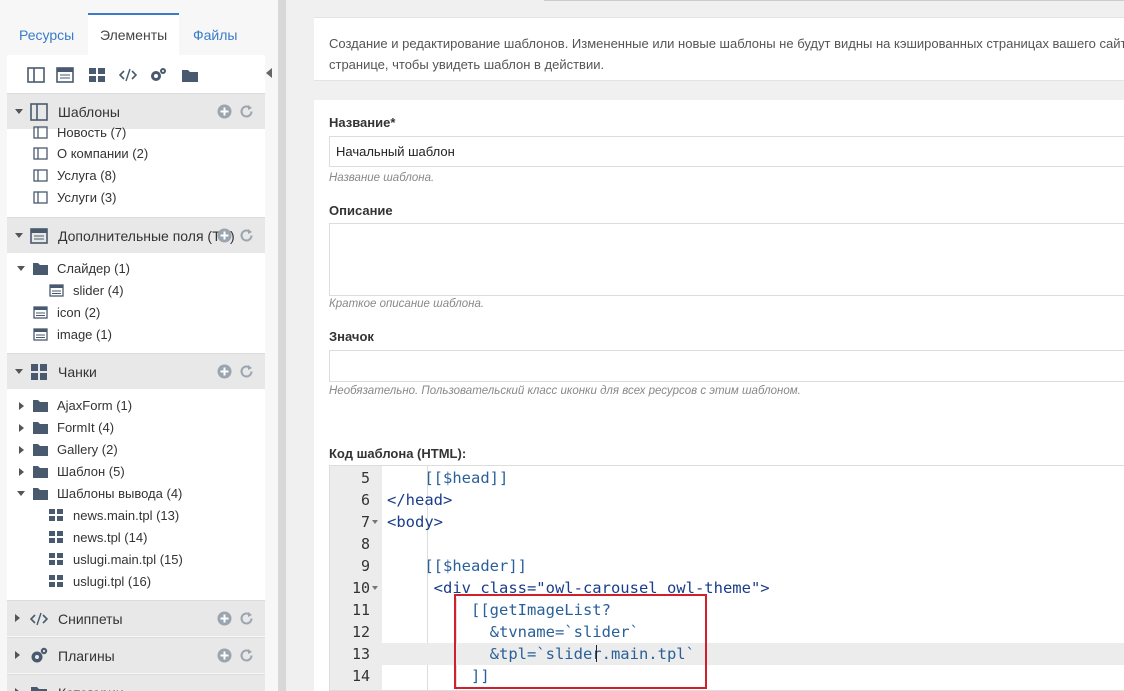 This screenshot has height=691, width=1124. I want to click on templates-icon, so click(36, 75).